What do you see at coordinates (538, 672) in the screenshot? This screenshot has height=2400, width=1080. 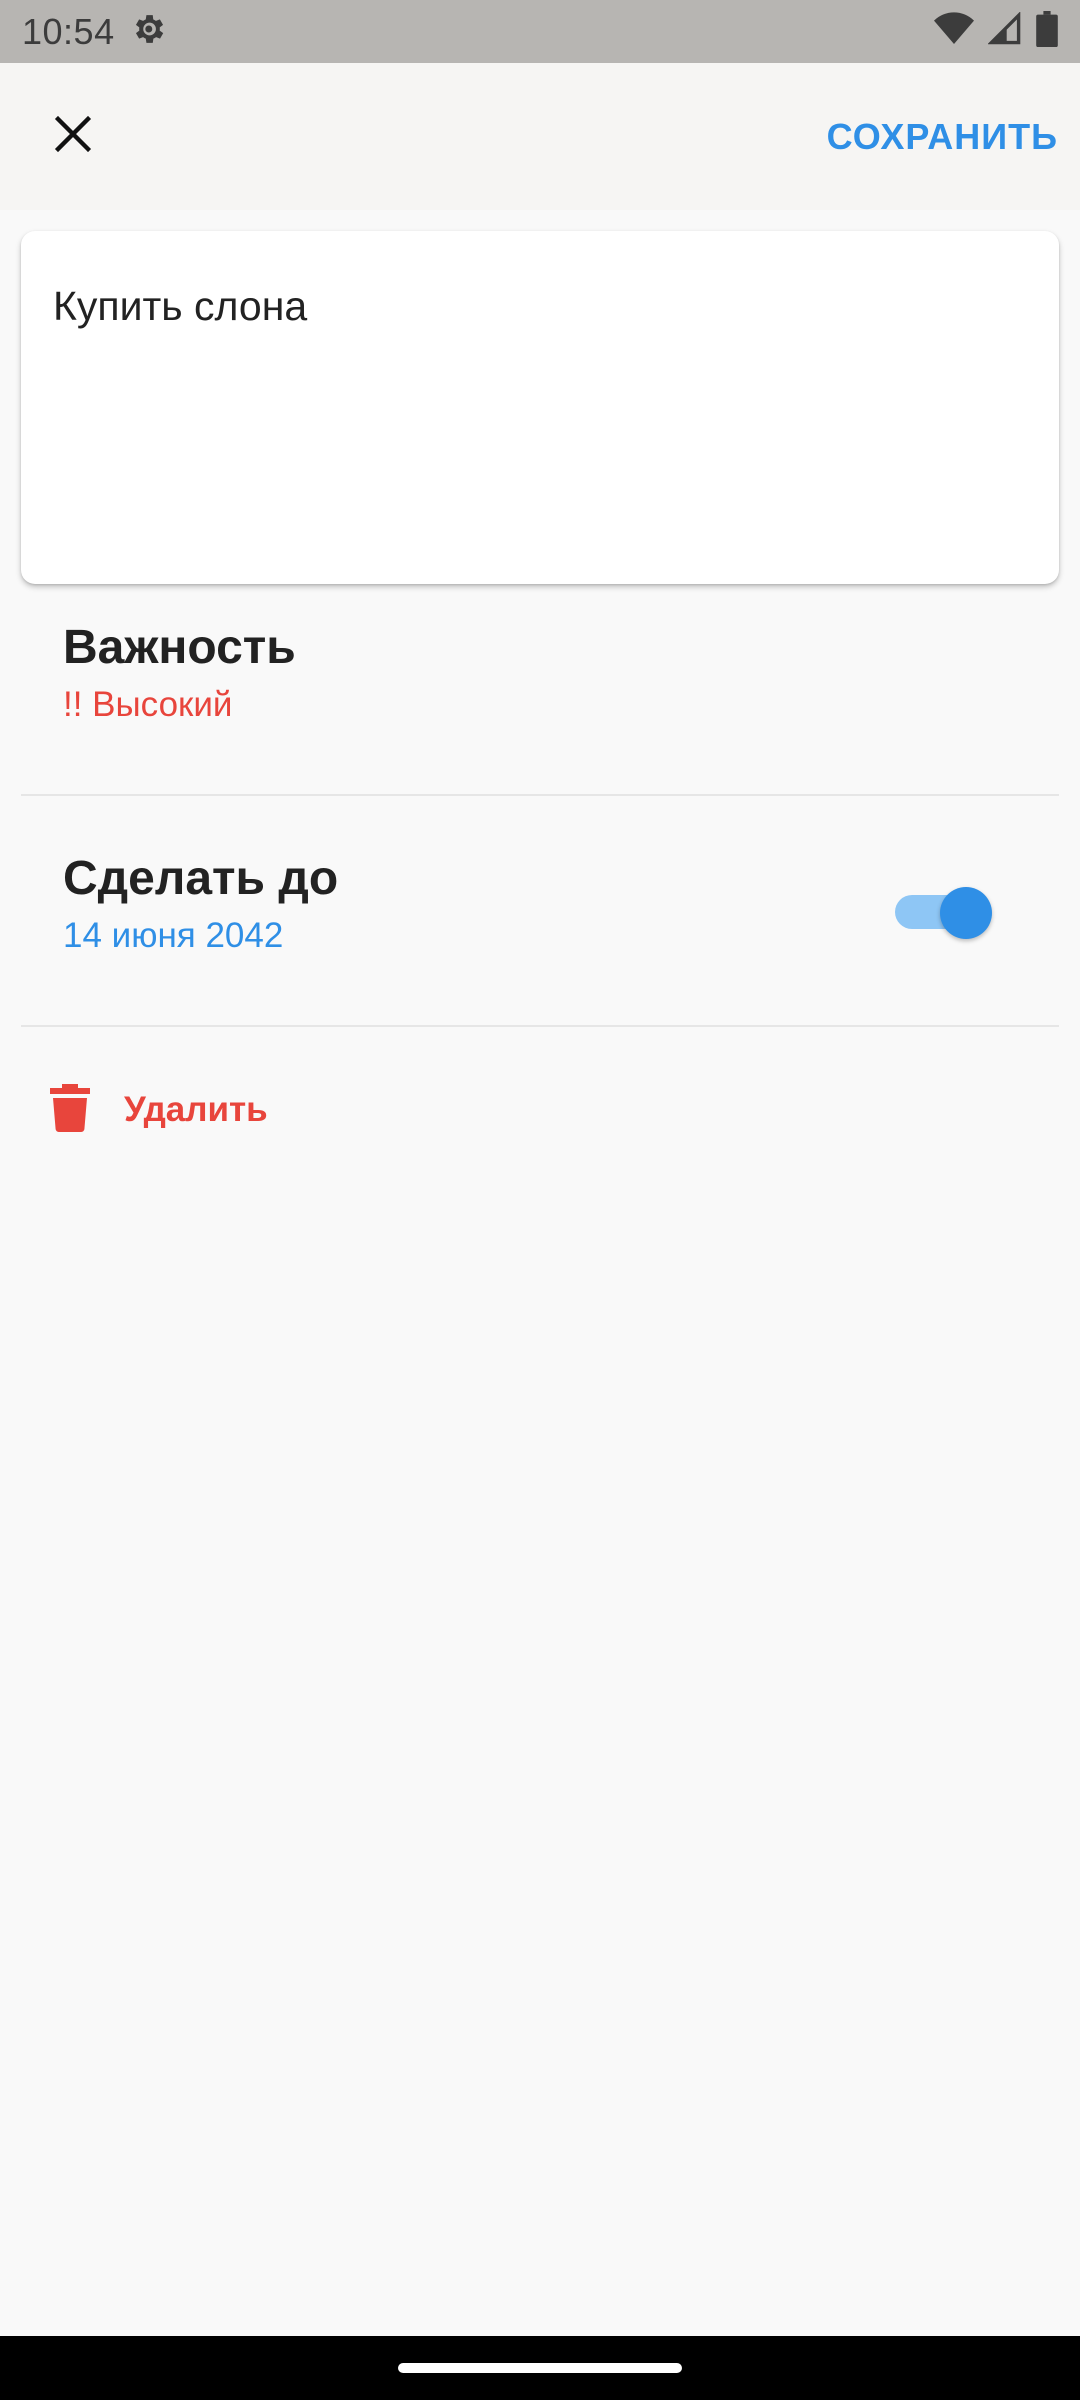 I see `importance-selector: Важность !! Высокий` at bounding box center [538, 672].